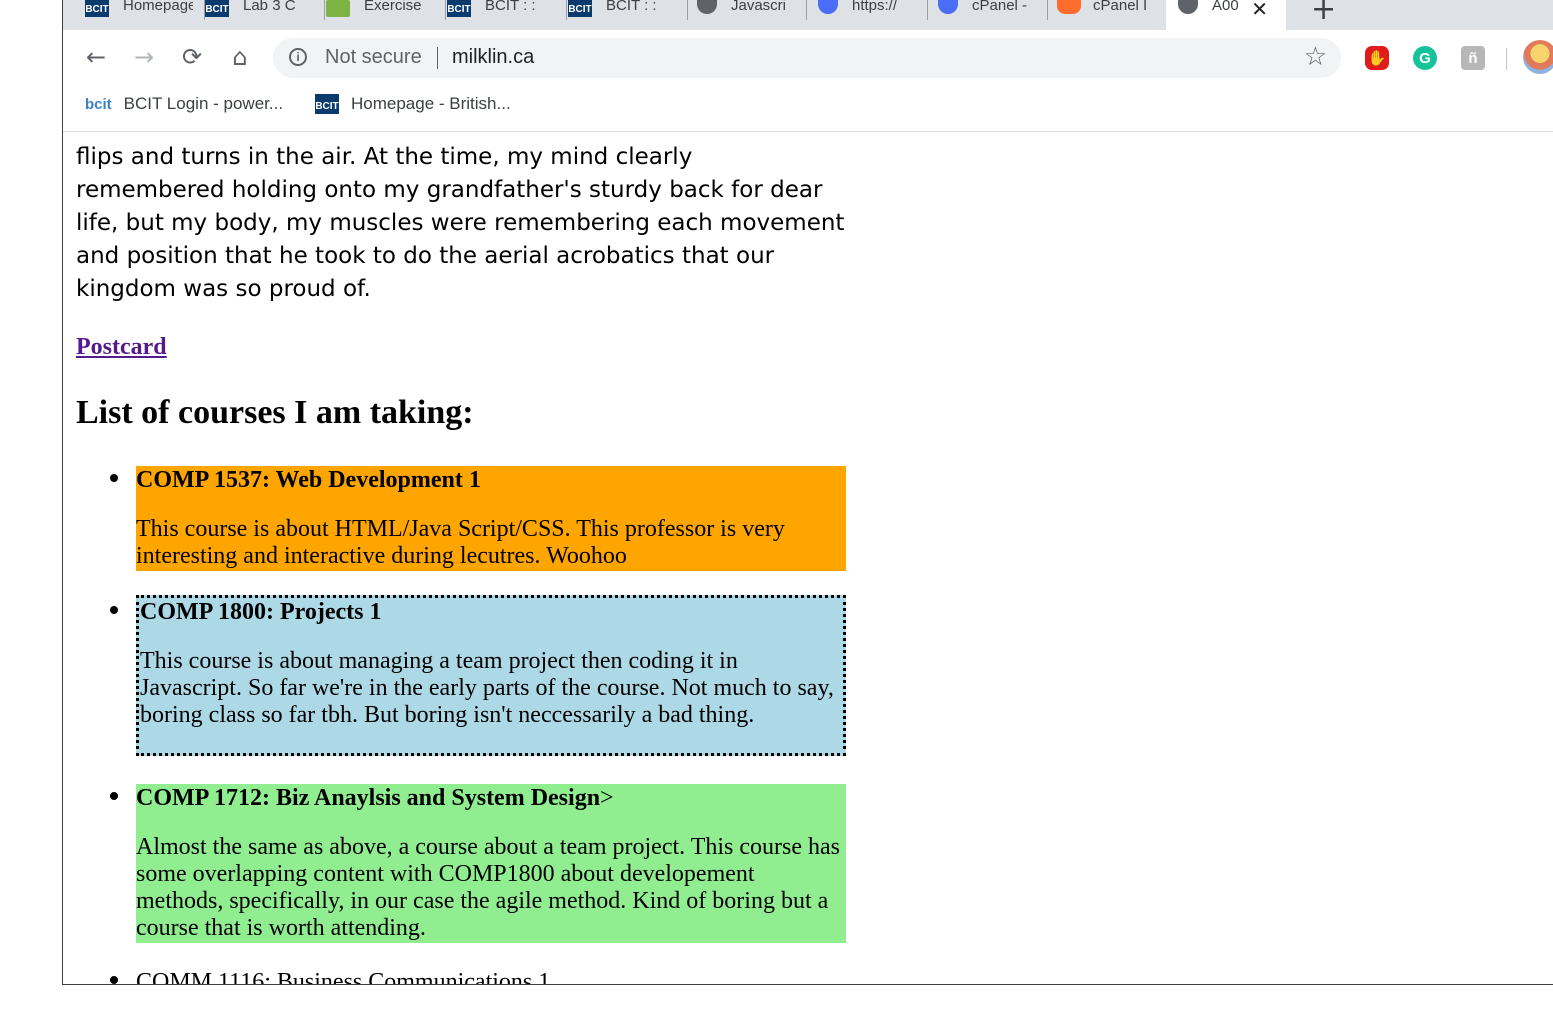  What do you see at coordinates (265, 15) in the screenshot?
I see `tab-lab3: BCIT Lab 3 C` at bounding box center [265, 15].